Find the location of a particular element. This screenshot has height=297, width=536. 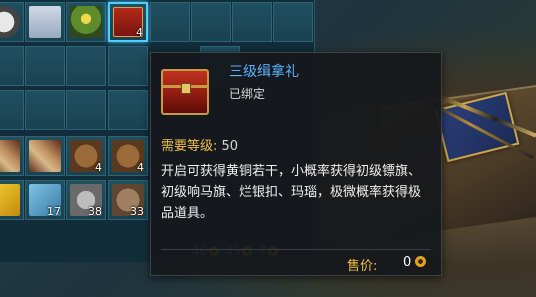

price-label: 售价: is located at coordinates (362, 266).